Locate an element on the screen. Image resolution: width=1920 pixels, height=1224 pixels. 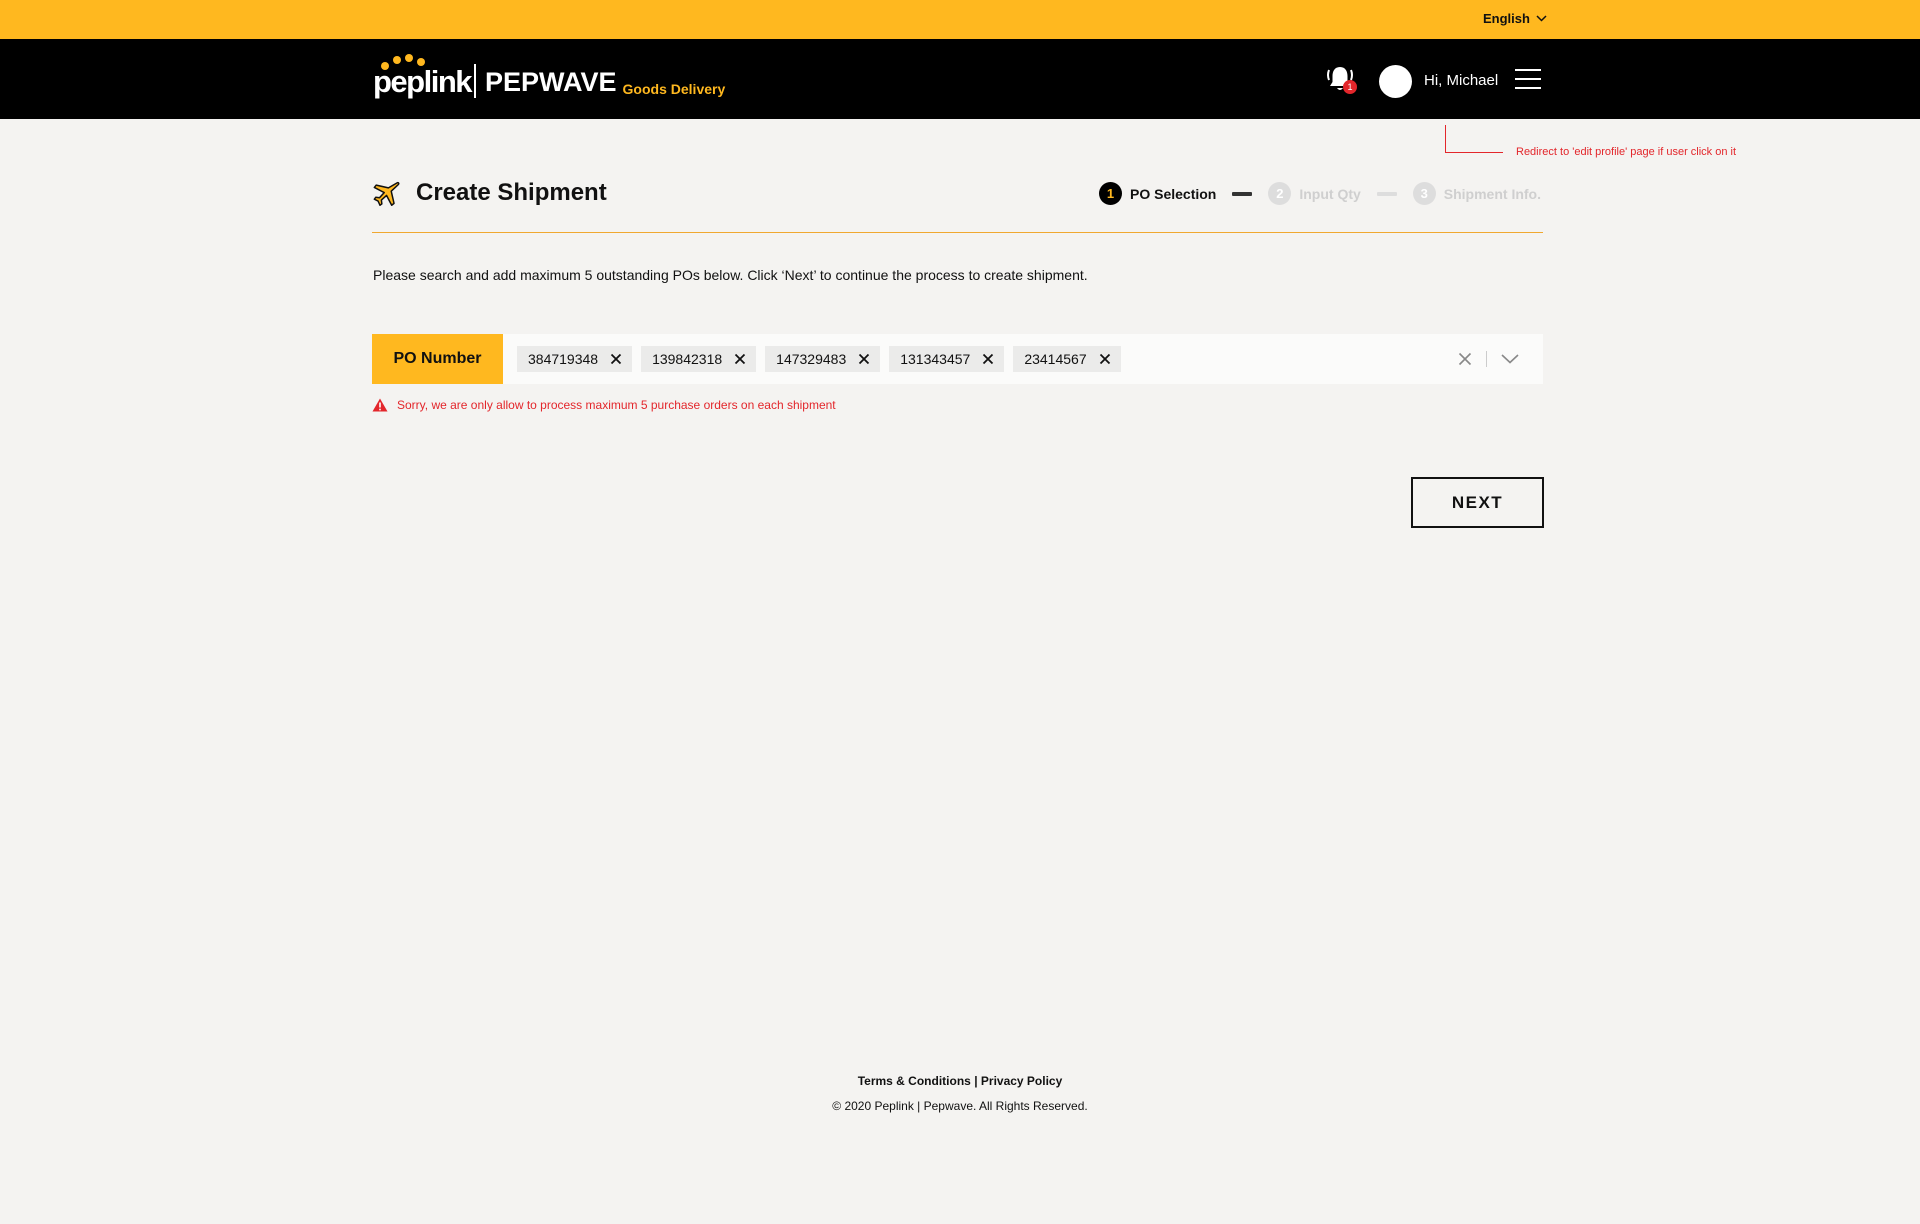
logo-divider is located at coordinates (475, 81).